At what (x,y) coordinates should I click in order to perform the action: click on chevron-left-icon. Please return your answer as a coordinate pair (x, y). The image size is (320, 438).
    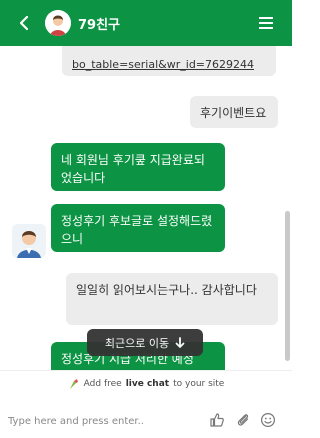
    Looking at the image, I should click on (24, 23).